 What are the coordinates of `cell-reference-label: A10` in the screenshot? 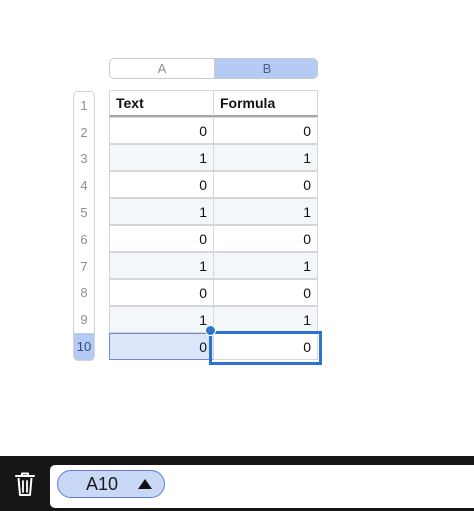 It's located at (102, 483).